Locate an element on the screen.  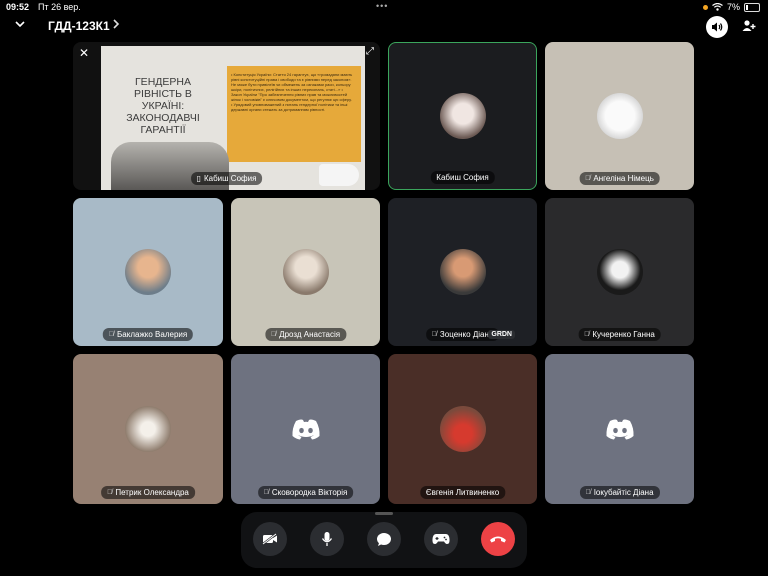
speaker-button is located at coordinates (717, 27).